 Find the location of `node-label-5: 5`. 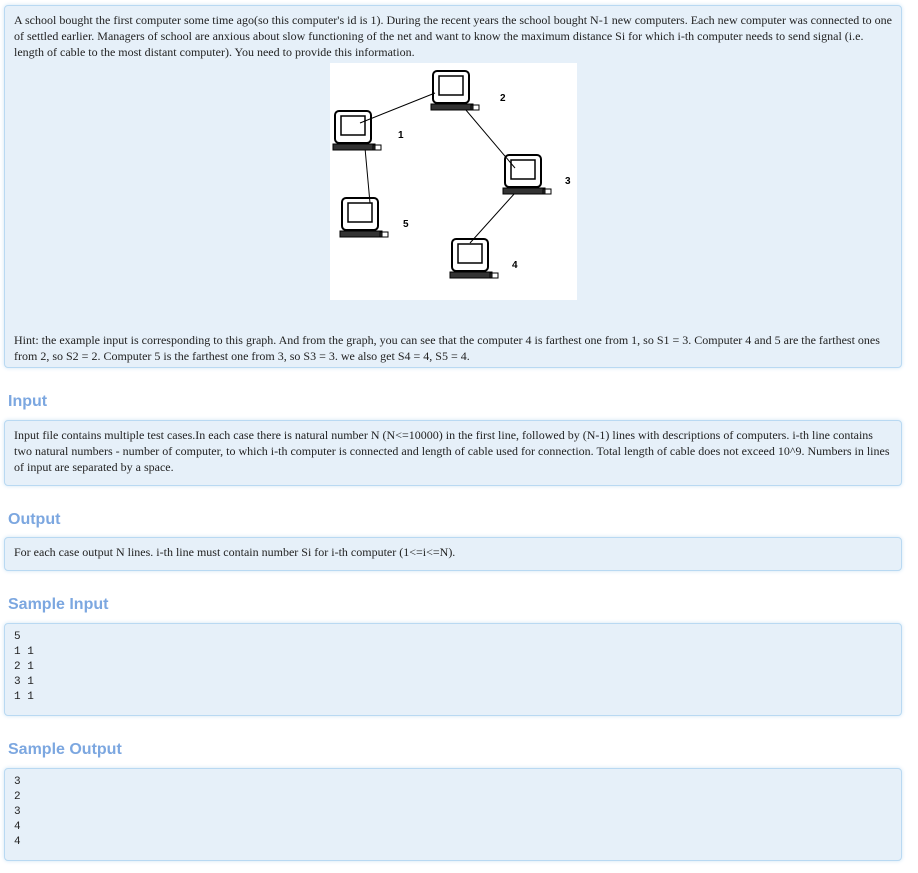

node-label-5: 5 is located at coordinates (406, 224).